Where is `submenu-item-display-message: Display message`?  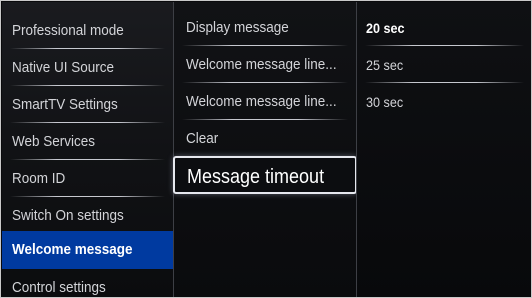
submenu-item-display-message: Display message is located at coordinates (265, 28).